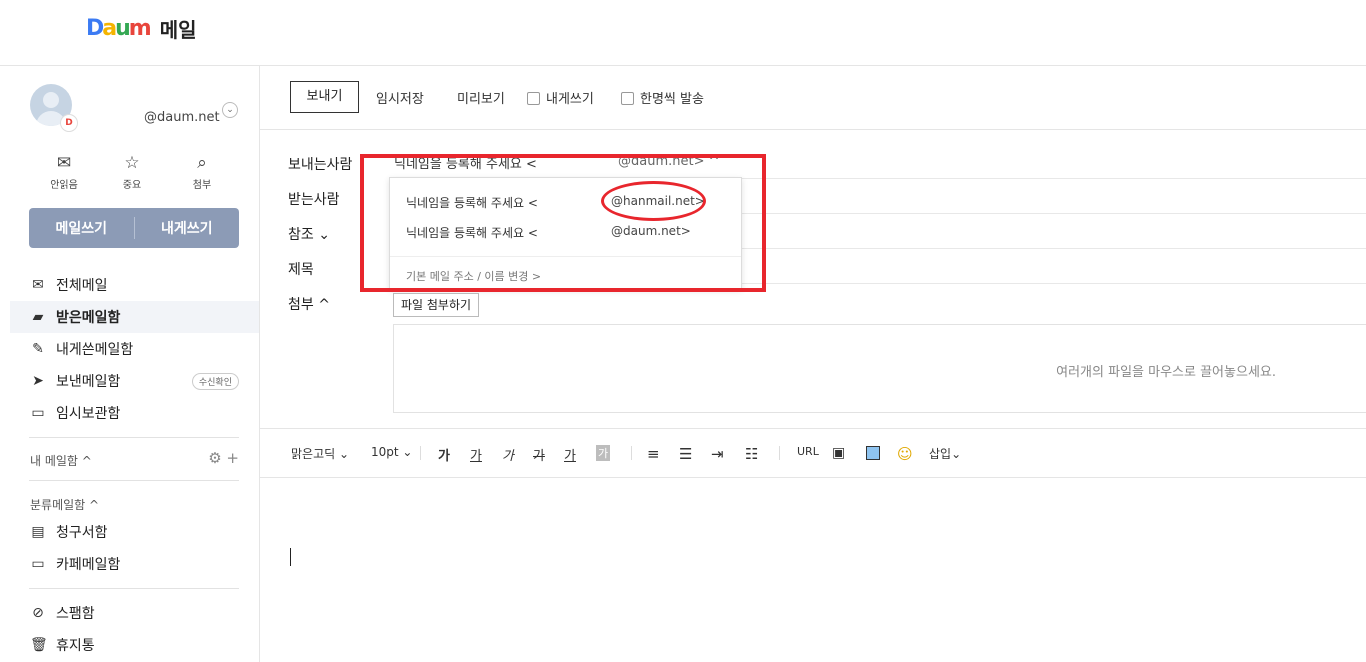 The image size is (1366, 662). What do you see at coordinates (301, 270) in the screenshot?
I see `subject-label: 제목` at bounding box center [301, 270].